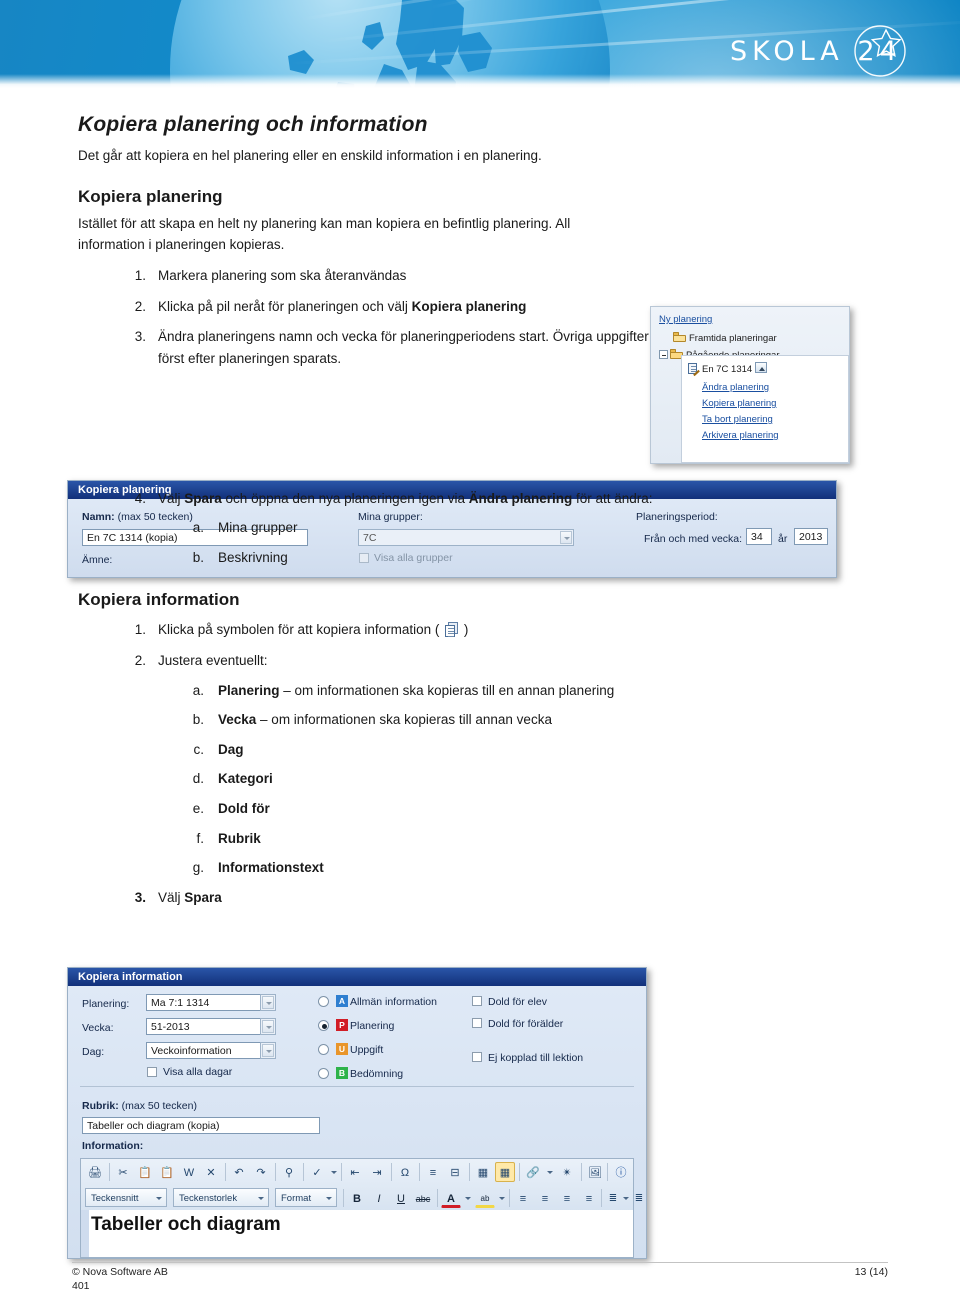 The width and height of the screenshot is (960, 1297). What do you see at coordinates (728, 369) in the screenshot?
I see `planning-item-row: En 7C 1314` at bounding box center [728, 369].